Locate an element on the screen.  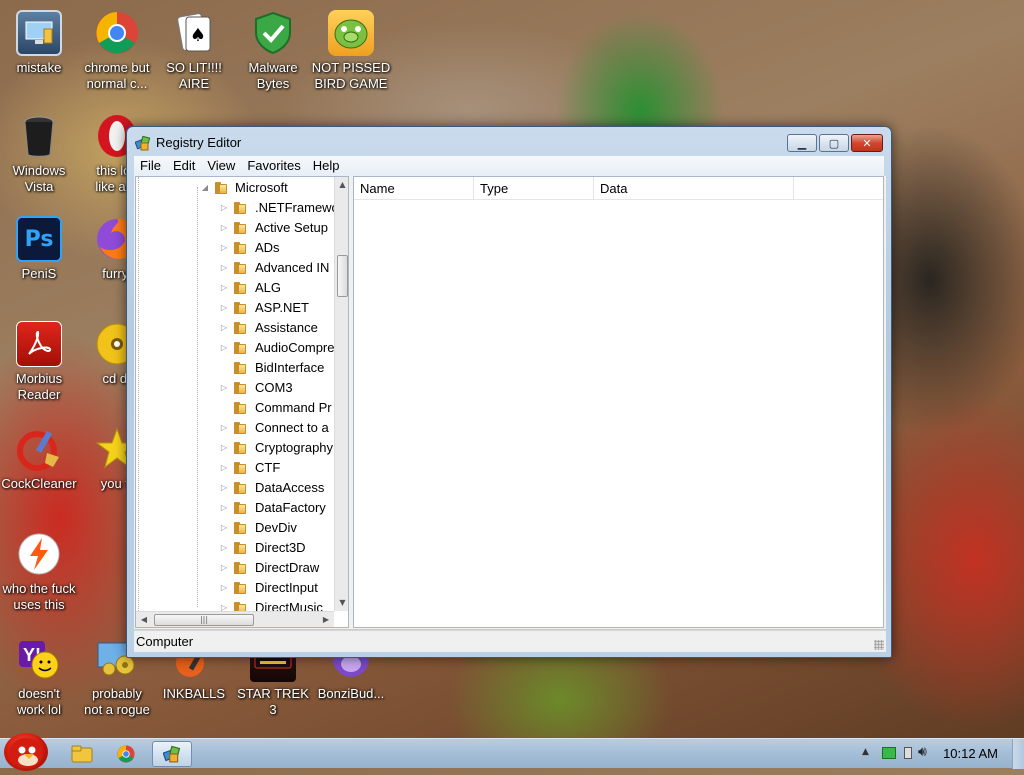
menu-favorites: Favorites is located at coordinates (273, 166).